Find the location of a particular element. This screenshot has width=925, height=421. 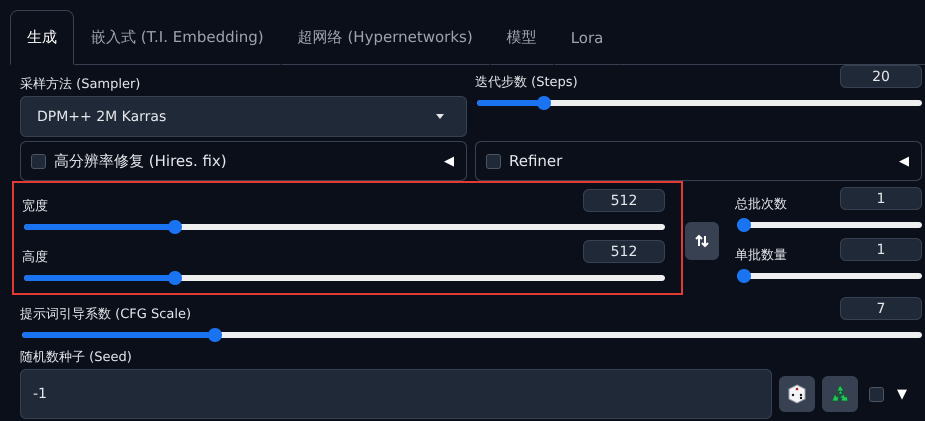

field-label: 宽度 is located at coordinates (35, 206).